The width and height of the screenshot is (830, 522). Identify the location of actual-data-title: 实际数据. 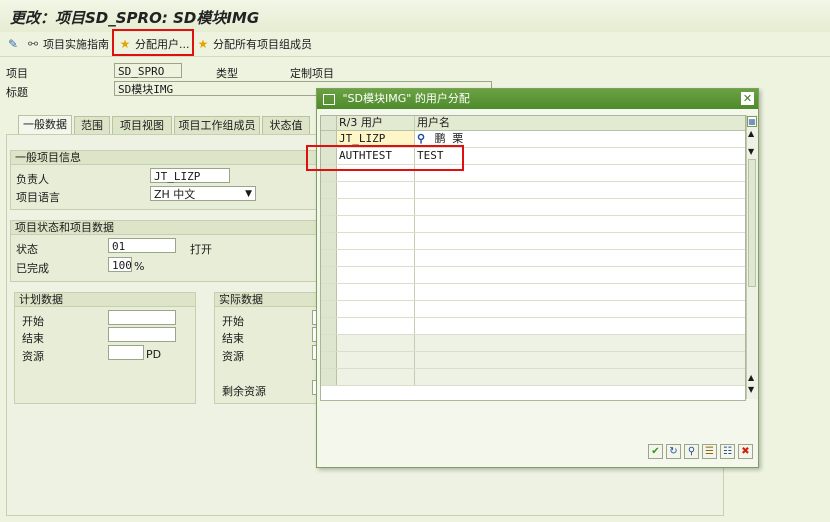
(266, 300).